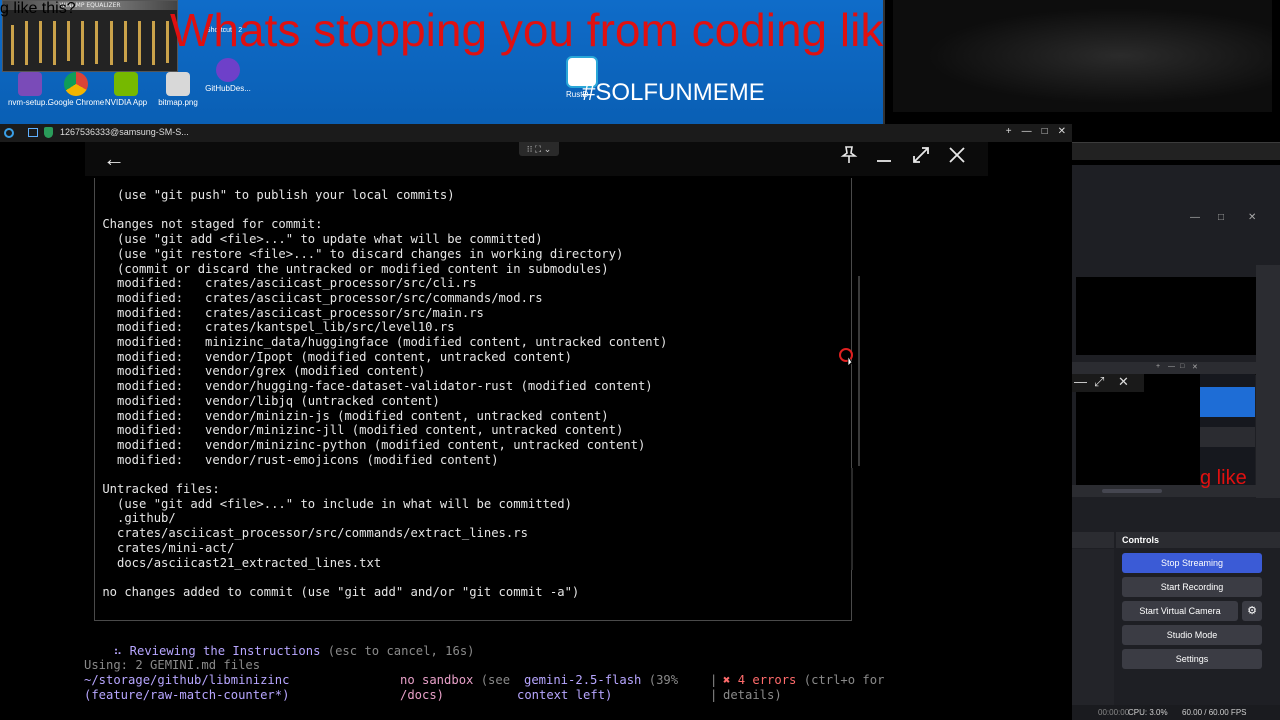 This screenshot has width=1280, height=720. Describe the element at coordinates (536, 159) in the screenshot. I see `phone-mirror-header: ← ⁝⁝ ⛶ ⌄` at that location.